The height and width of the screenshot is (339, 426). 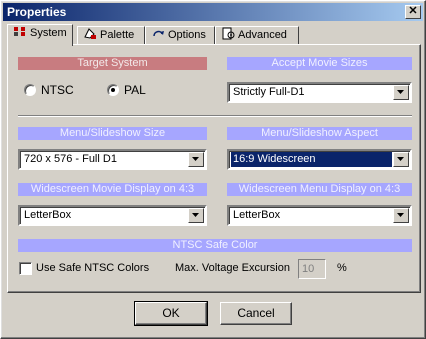 I want to click on menu-aspect-header: Menu/Slideshow Aspect, so click(x=319, y=133).